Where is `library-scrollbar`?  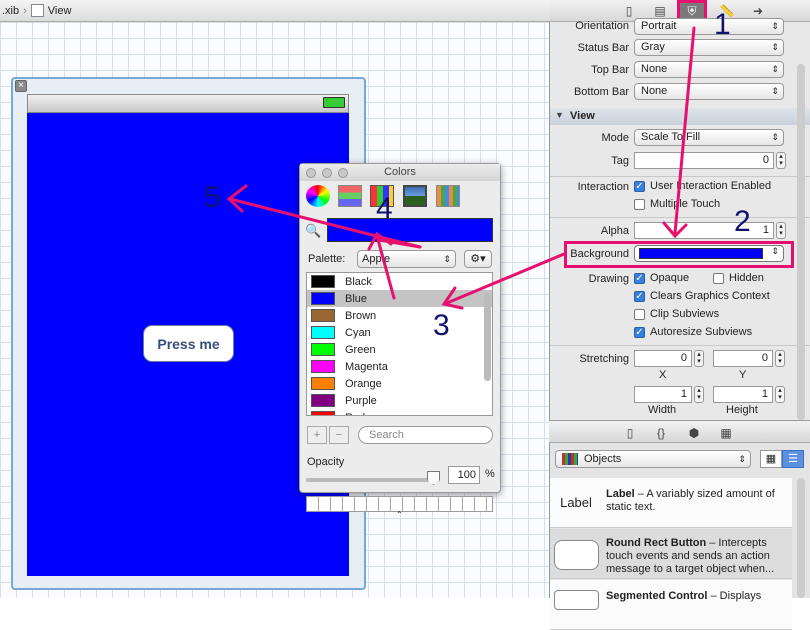
library-scrollbar is located at coordinates (801, 538).